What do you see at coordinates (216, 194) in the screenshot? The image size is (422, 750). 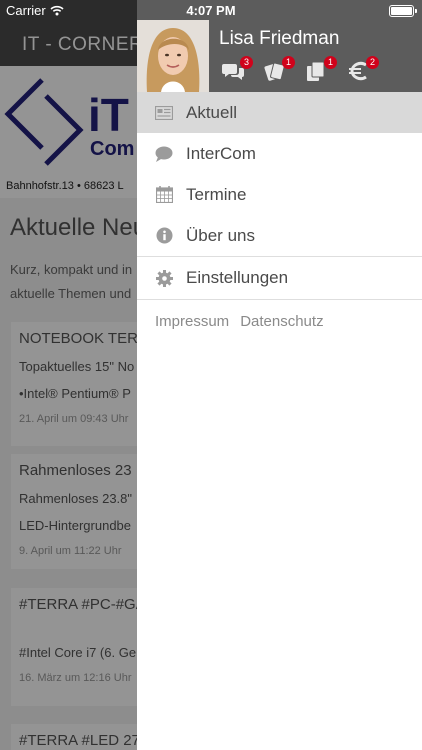 I see `menu-item-label: Termine` at bounding box center [216, 194].